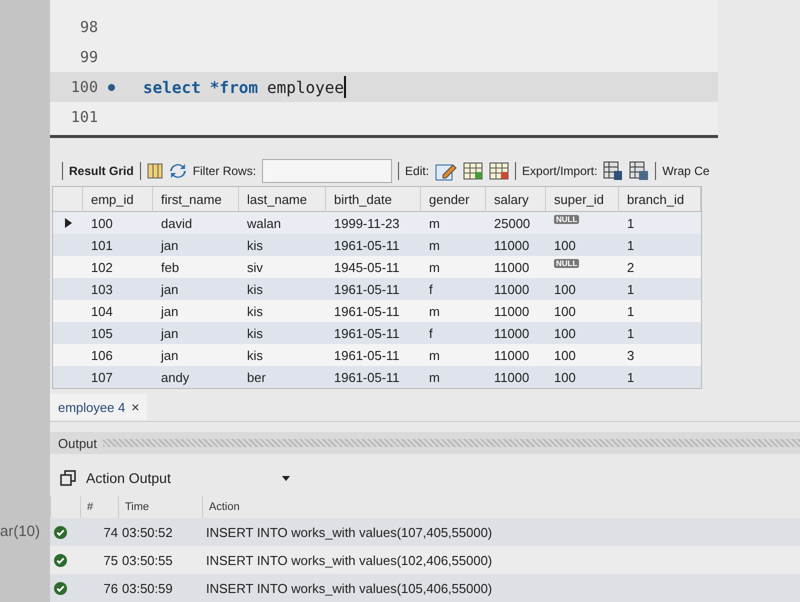 This screenshot has height=602, width=800. I want to click on output-title: Output, so click(78, 443).